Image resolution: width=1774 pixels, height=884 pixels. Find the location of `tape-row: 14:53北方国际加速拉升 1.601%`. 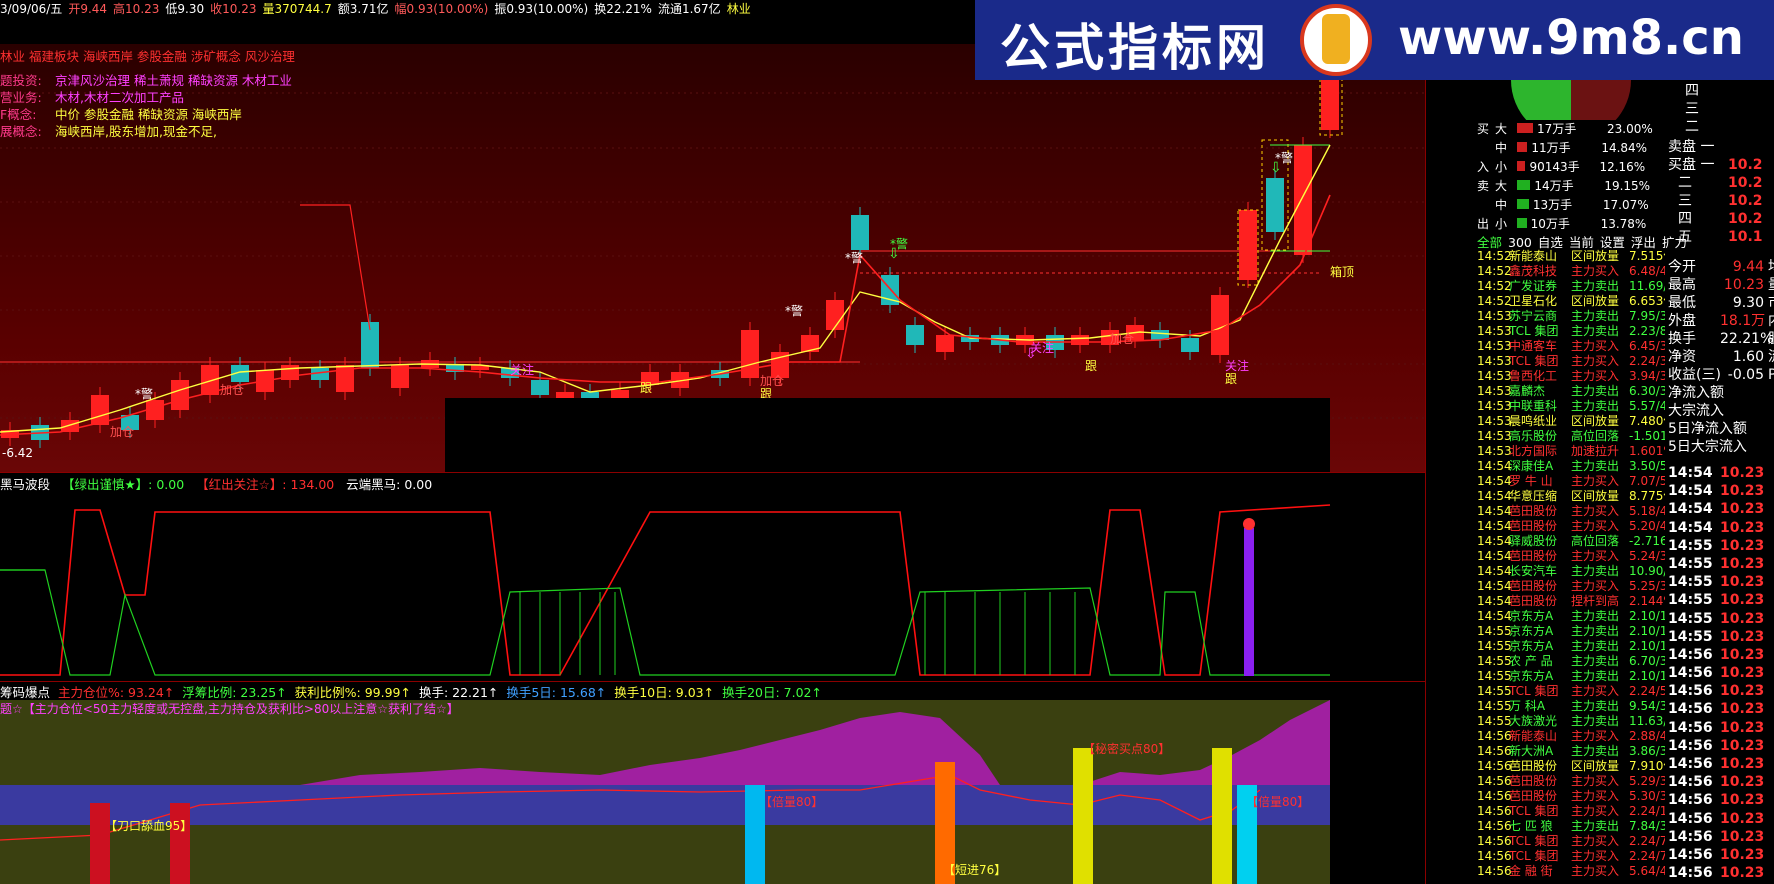

tape-row: 14:53北方国际加速拉升 1.601% is located at coordinates (1571, 451).